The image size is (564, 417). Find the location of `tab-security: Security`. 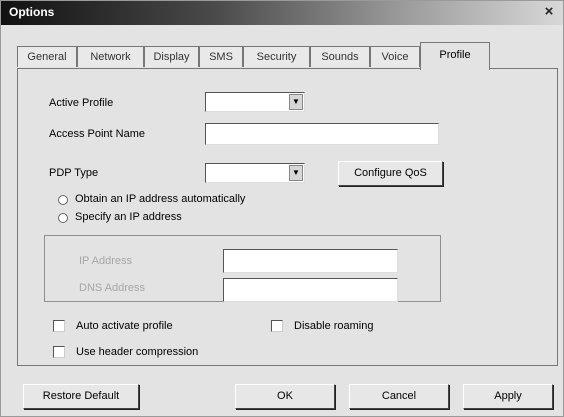

tab-security: Security is located at coordinates (276, 56).